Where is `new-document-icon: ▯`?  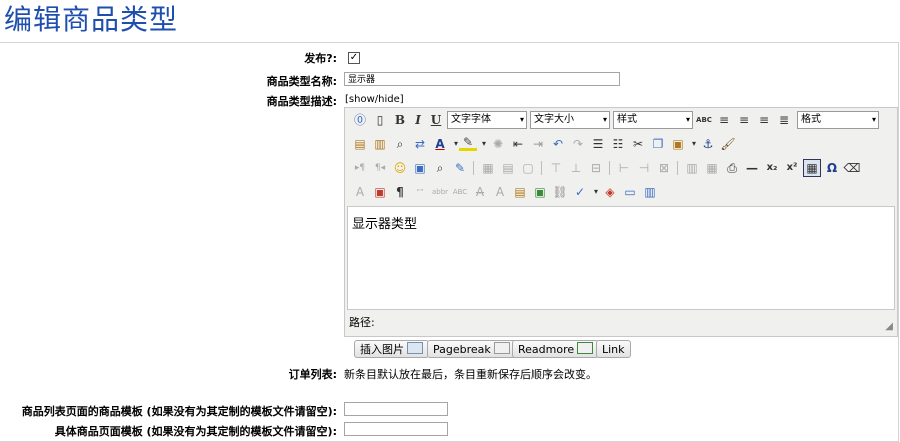
new-document-icon: ▯ is located at coordinates (380, 120).